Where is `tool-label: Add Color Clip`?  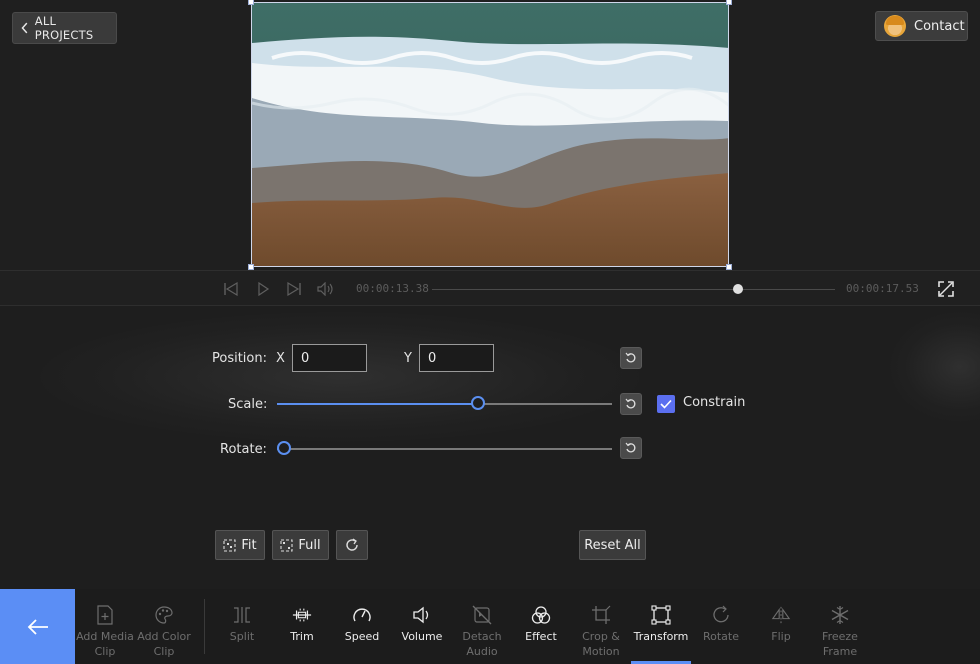 tool-label: Add Color Clip is located at coordinates (164, 644).